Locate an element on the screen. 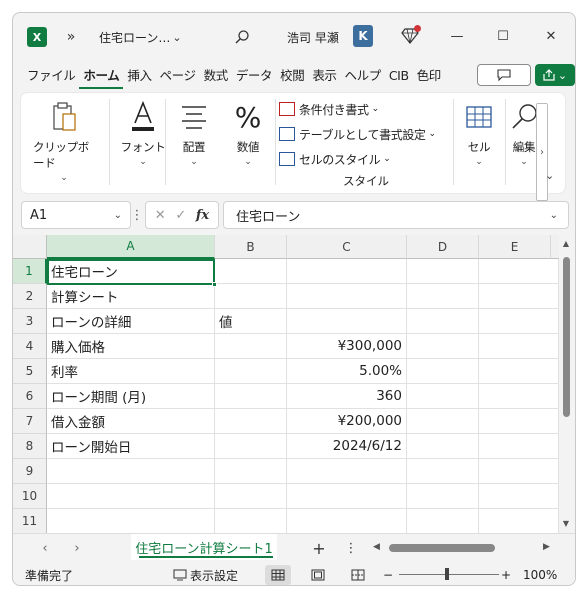 This screenshot has width=588, height=598. cell-d7 is located at coordinates (443, 421).